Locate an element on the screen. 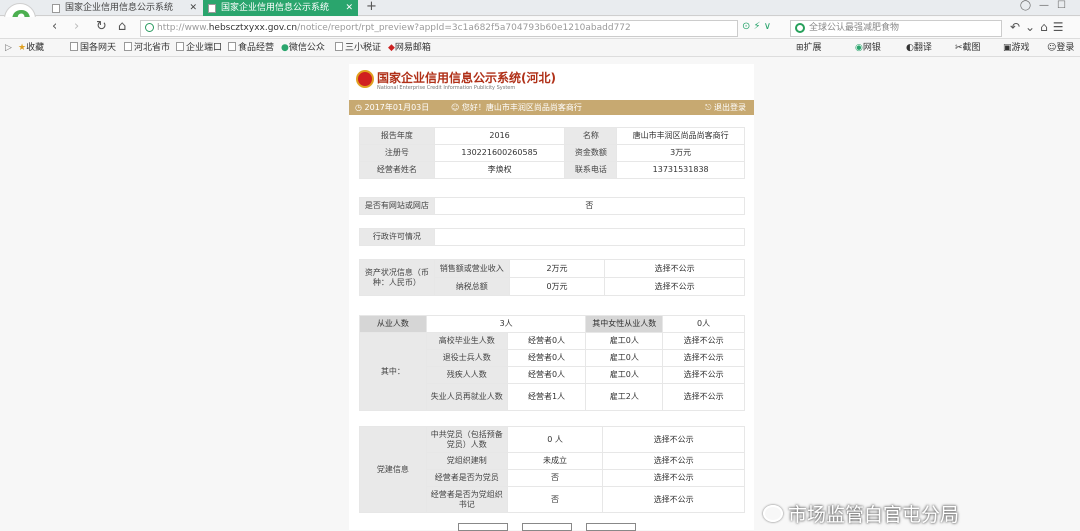  home-icon: ⌂ is located at coordinates (122, 26).